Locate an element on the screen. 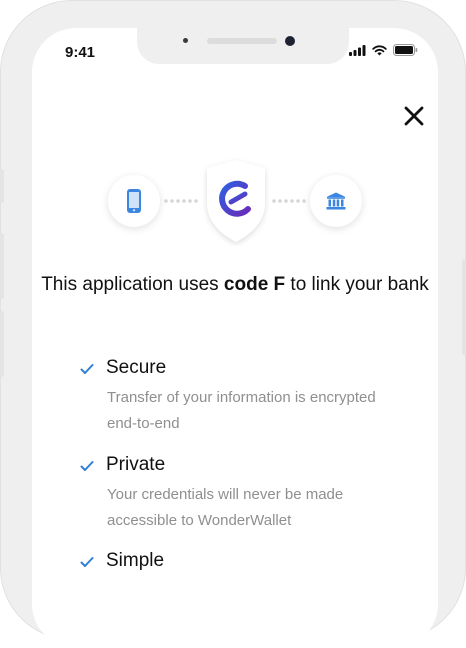 The image size is (466, 648). feature-title: Private is located at coordinates (136, 464).